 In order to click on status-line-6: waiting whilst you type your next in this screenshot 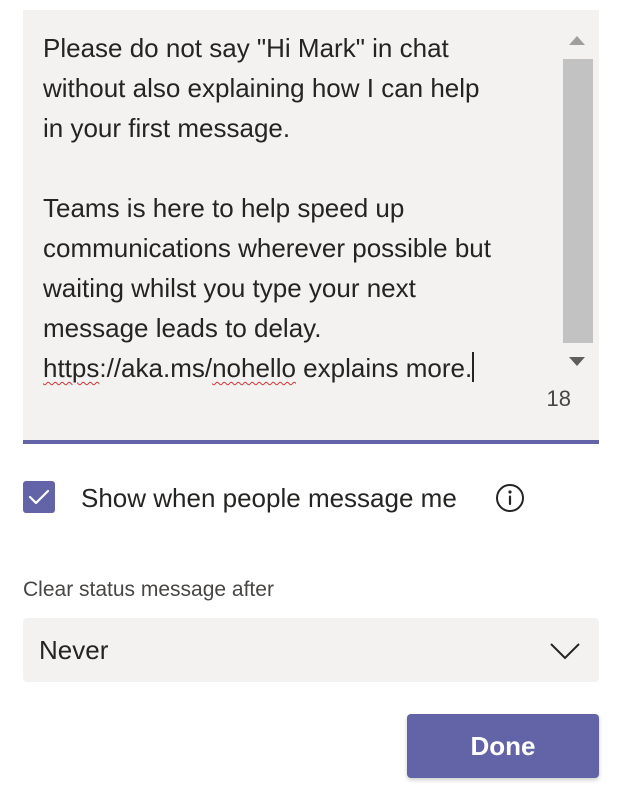, I will do `click(229, 288)`.